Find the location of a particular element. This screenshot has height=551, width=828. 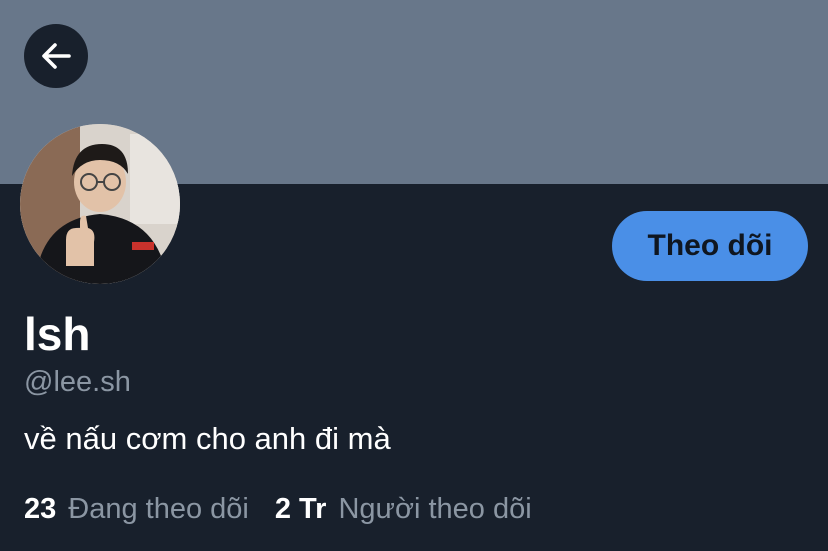

arrow-left-icon is located at coordinates (56, 56).